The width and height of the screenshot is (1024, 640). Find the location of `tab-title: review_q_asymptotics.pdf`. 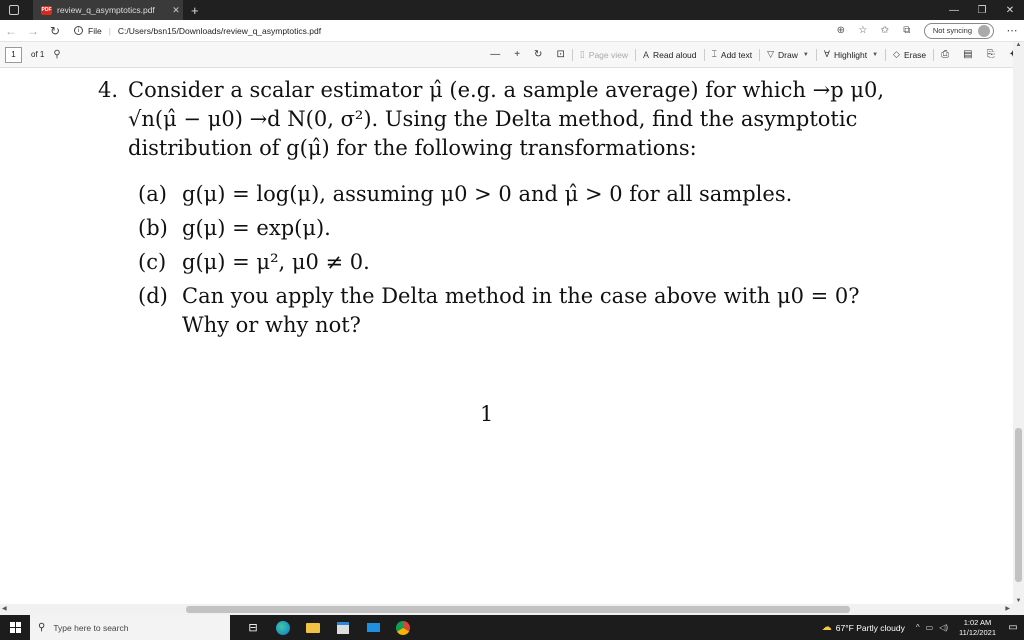

tab-title: review_q_asymptotics.pdf is located at coordinates (106, 10).